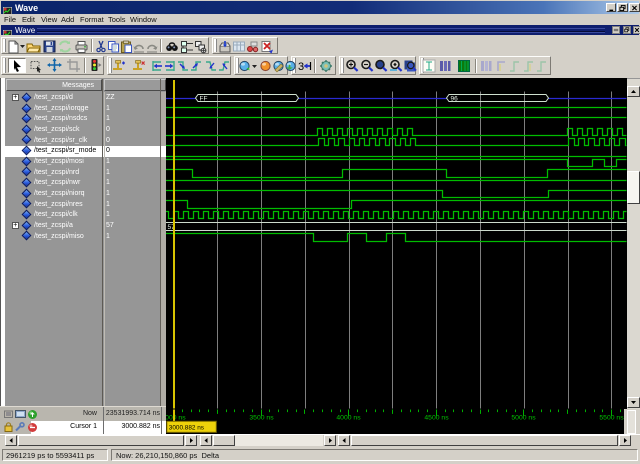 This screenshot has height=464, width=640. Describe the element at coordinates (301, 67) in the screenshot. I see `svg-text: 3` at that location.